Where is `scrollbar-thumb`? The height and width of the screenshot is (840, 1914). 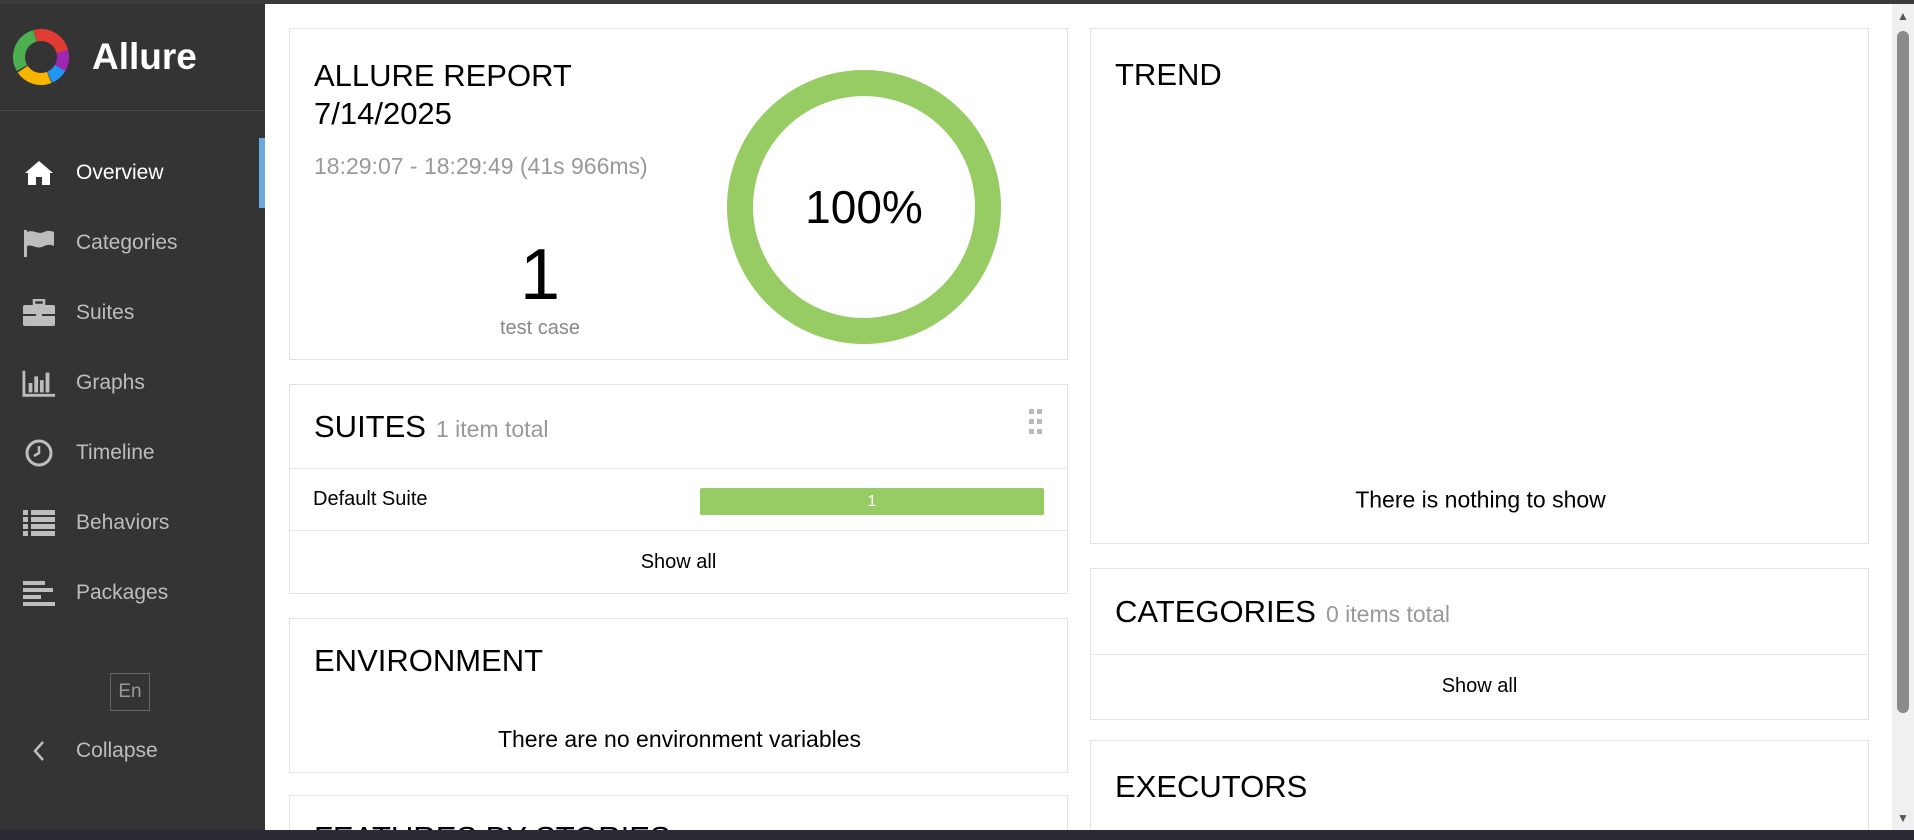 scrollbar-thumb is located at coordinates (1903, 372).